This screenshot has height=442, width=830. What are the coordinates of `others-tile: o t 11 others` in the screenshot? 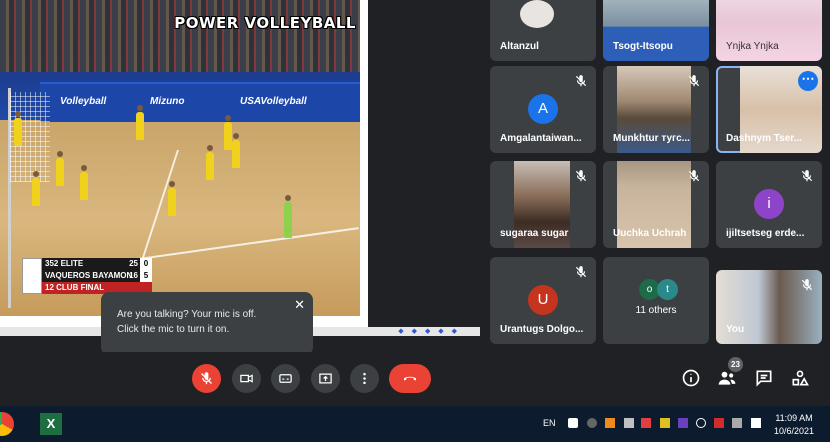 It's located at (656, 300).